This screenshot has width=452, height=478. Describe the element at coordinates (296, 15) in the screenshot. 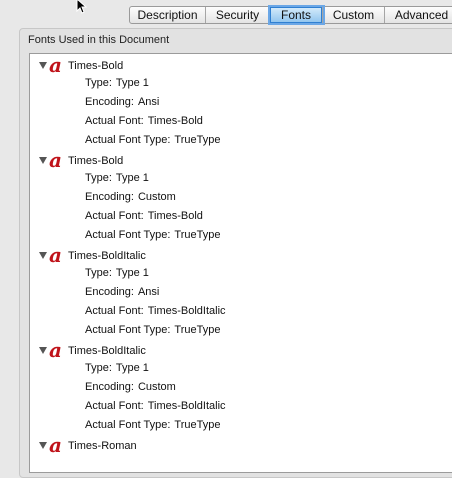

I see `tab-fonts: Fonts` at that location.